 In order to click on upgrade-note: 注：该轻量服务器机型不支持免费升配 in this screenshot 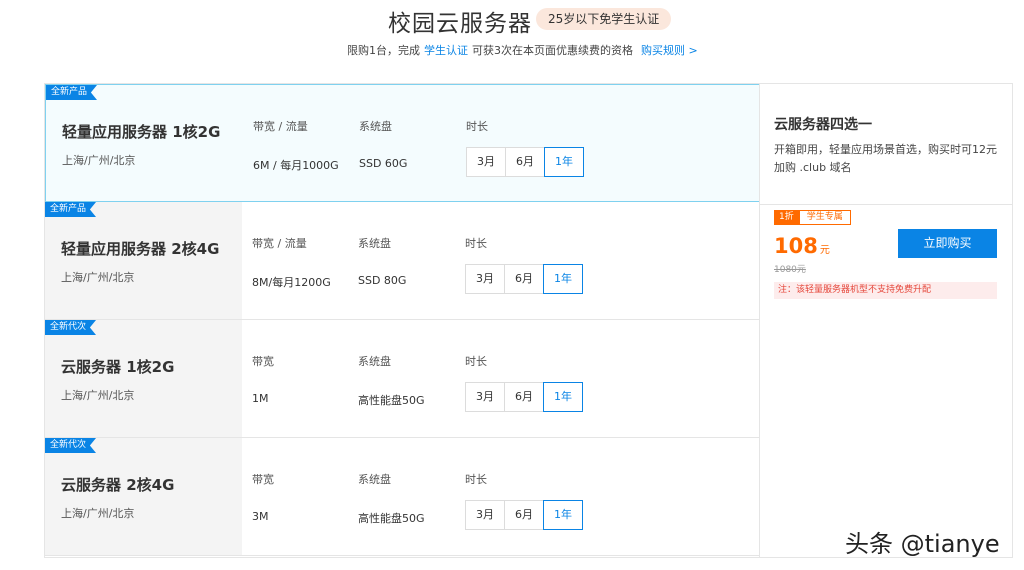, I will do `click(885, 290)`.